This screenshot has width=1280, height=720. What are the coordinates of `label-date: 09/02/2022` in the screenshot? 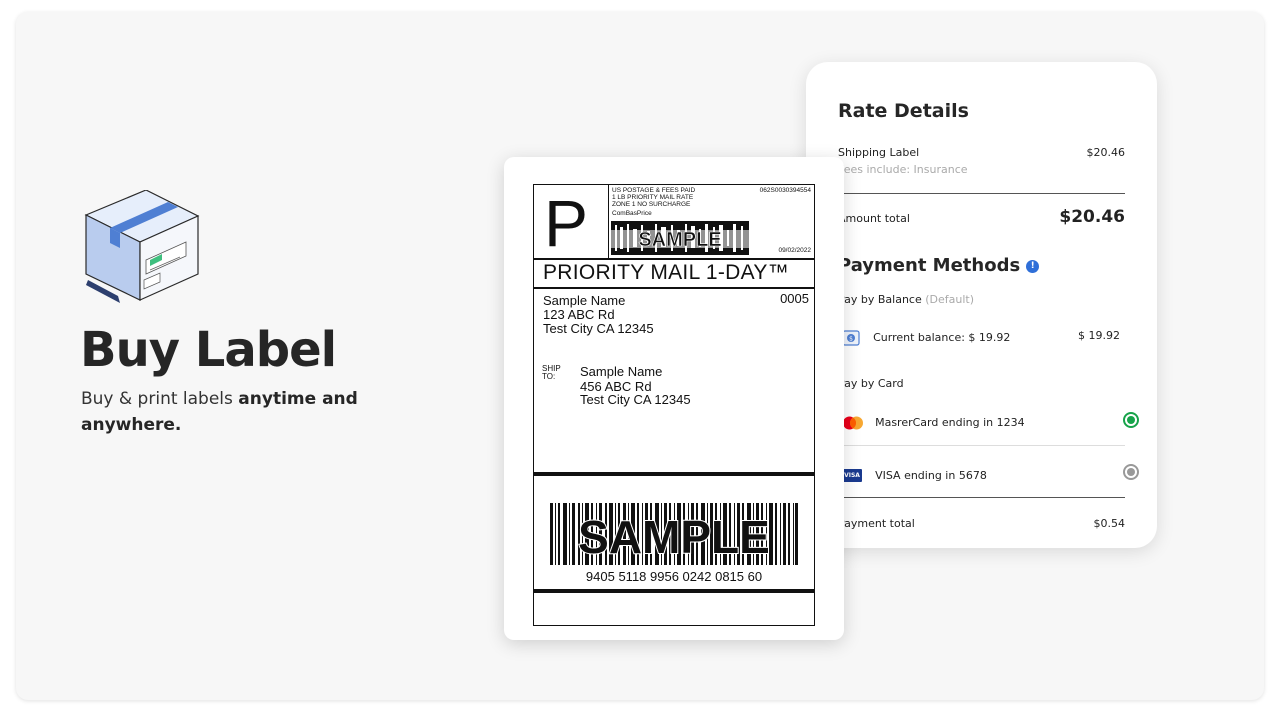 It's located at (794, 250).